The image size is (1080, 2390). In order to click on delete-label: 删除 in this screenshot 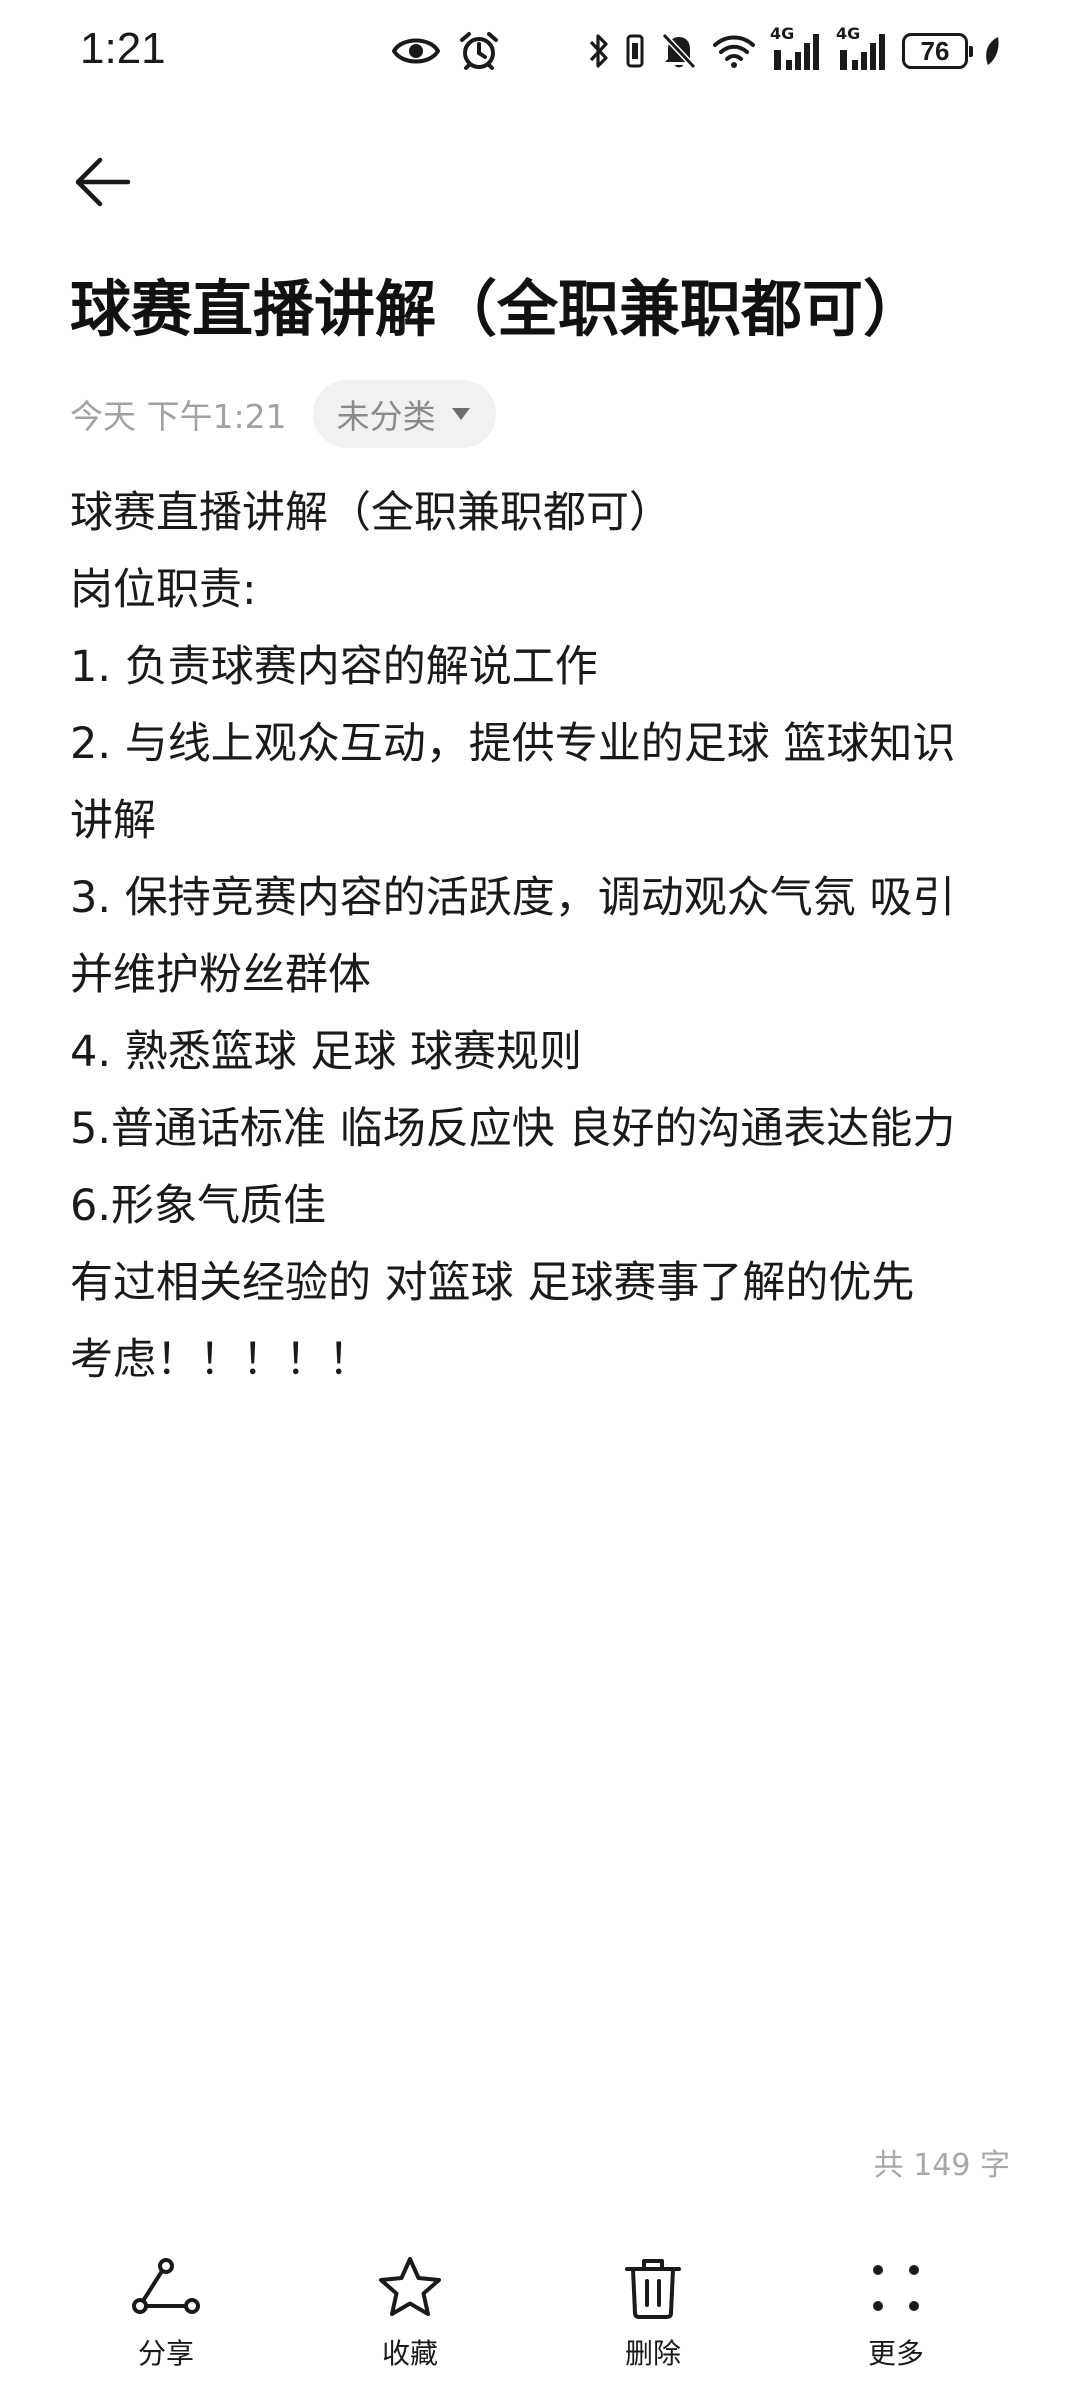, I will do `click(652, 2353)`.